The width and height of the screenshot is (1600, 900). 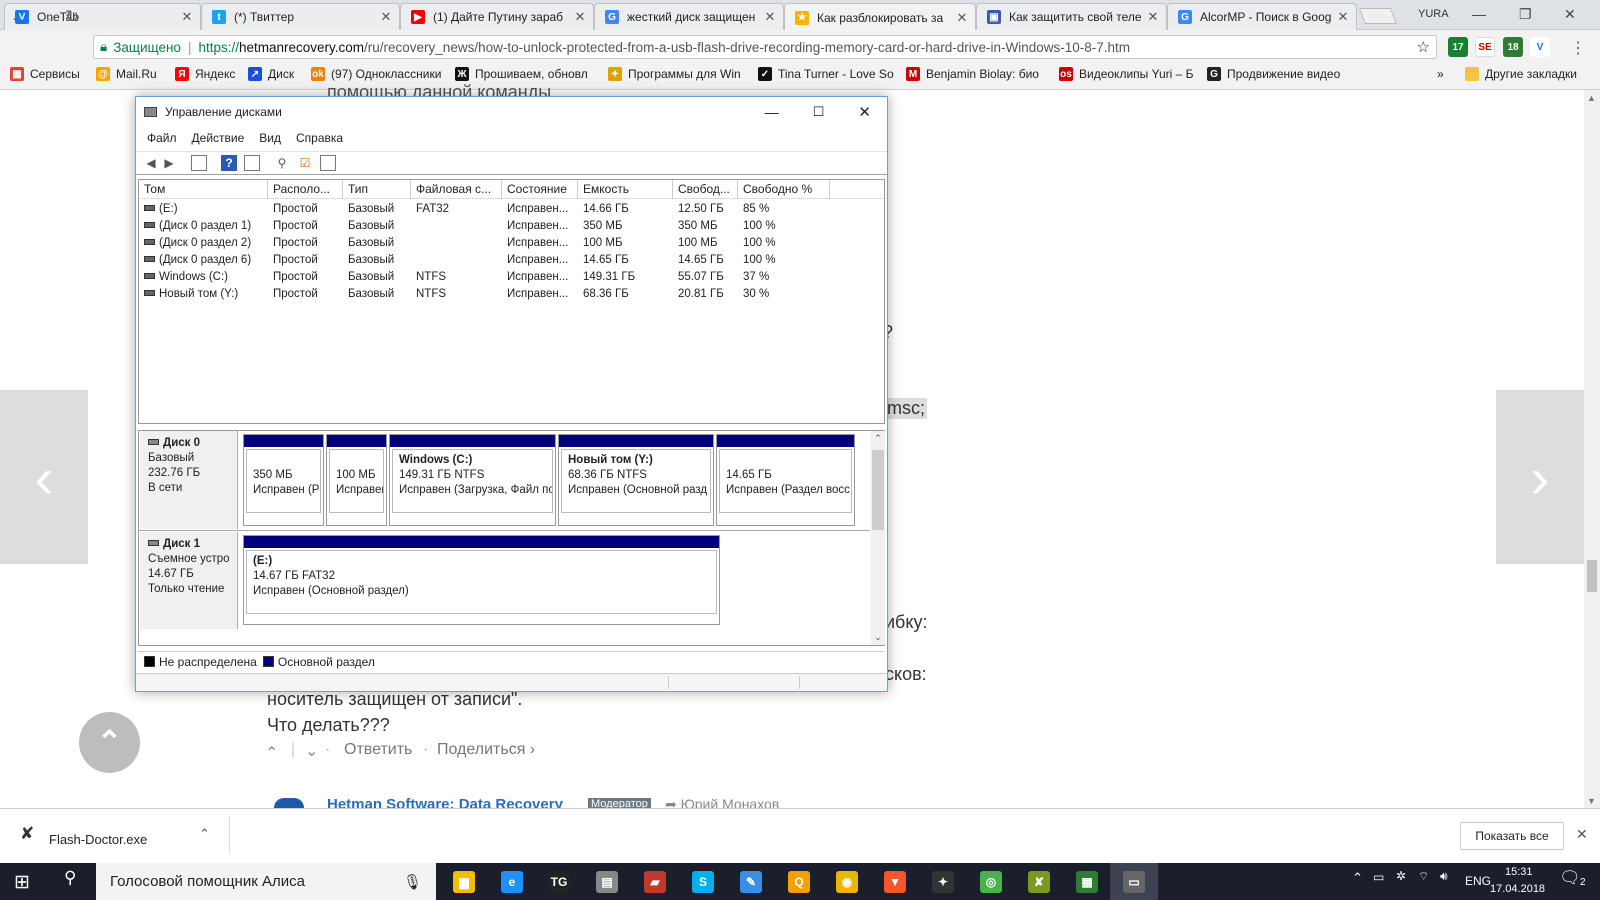 What do you see at coordinates (878, 438) in the screenshot?
I see `scroll-up-icon: ⌃` at bounding box center [878, 438].